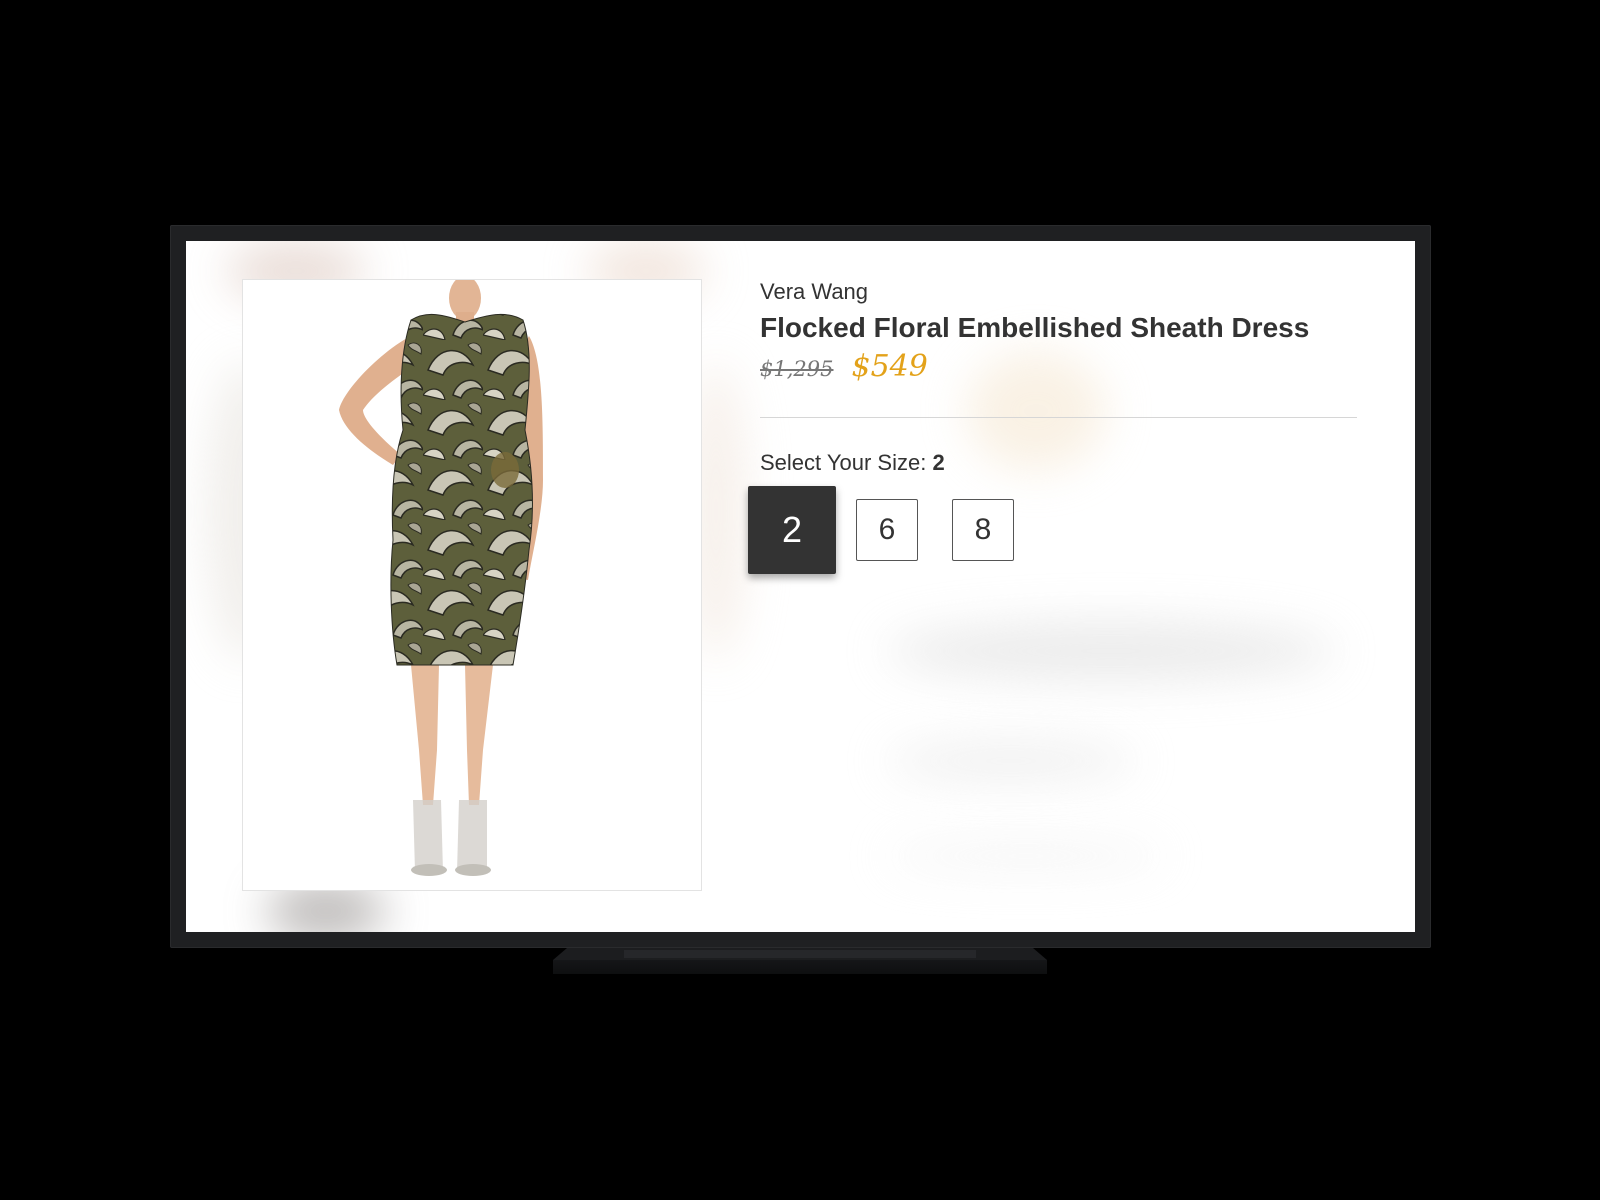  Describe the element at coordinates (1060, 463) in the screenshot. I see `size-label: Select Your Size: 2` at that location.